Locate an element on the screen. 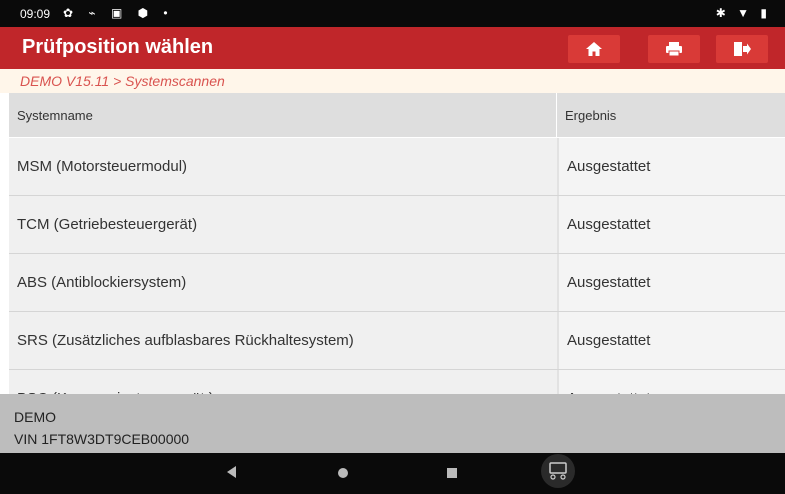  exit-button is located at coordinates (742, 49).